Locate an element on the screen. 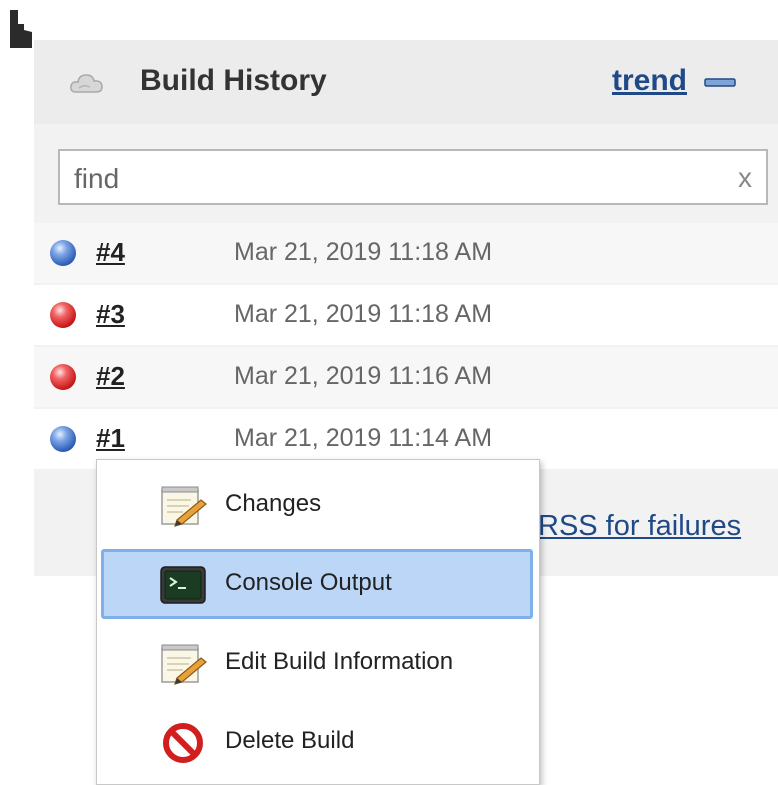 The width and height of the screenshot is (778, 785). build-link-2: #2 is located at coordinates (110, 376).